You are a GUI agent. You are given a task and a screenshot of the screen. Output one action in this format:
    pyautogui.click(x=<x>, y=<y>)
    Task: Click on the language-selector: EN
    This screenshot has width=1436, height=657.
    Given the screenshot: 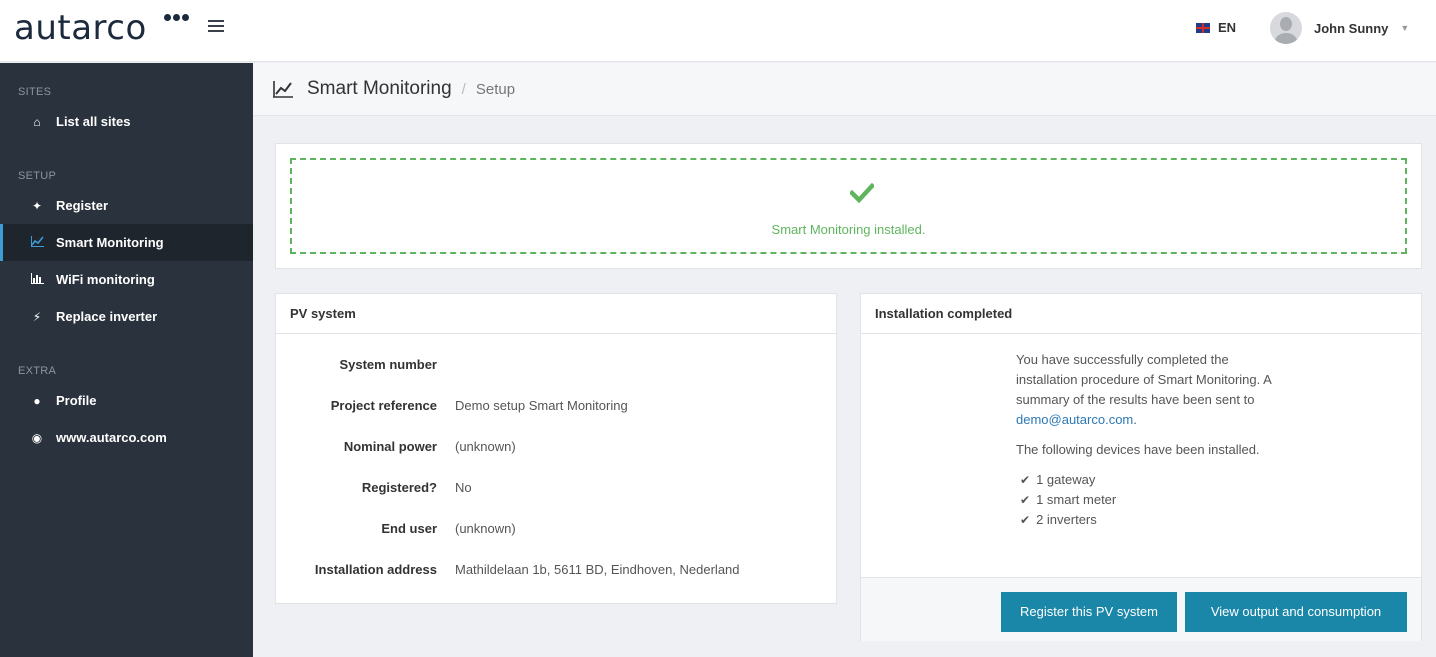 What is the action you would take?
    pyautogui.click(x=1216, y=27)
    